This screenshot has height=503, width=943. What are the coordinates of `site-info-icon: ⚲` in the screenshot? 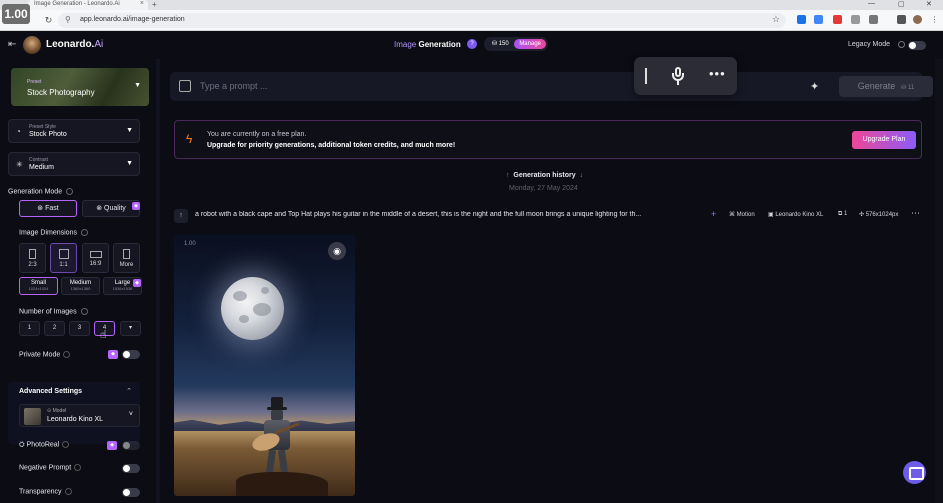 It's located at (68, 19).